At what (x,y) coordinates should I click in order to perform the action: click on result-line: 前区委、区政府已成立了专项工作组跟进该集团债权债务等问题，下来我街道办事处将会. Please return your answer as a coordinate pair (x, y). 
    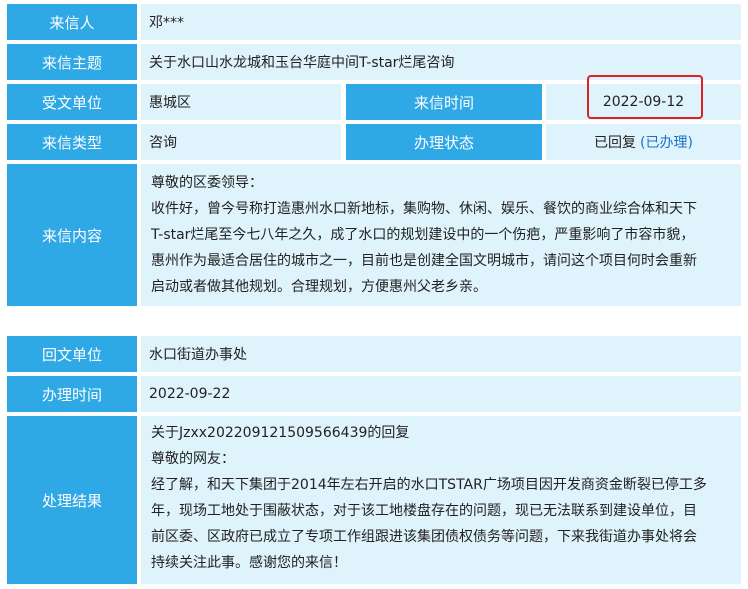
    Looking at the image, I should click on (424, 537).